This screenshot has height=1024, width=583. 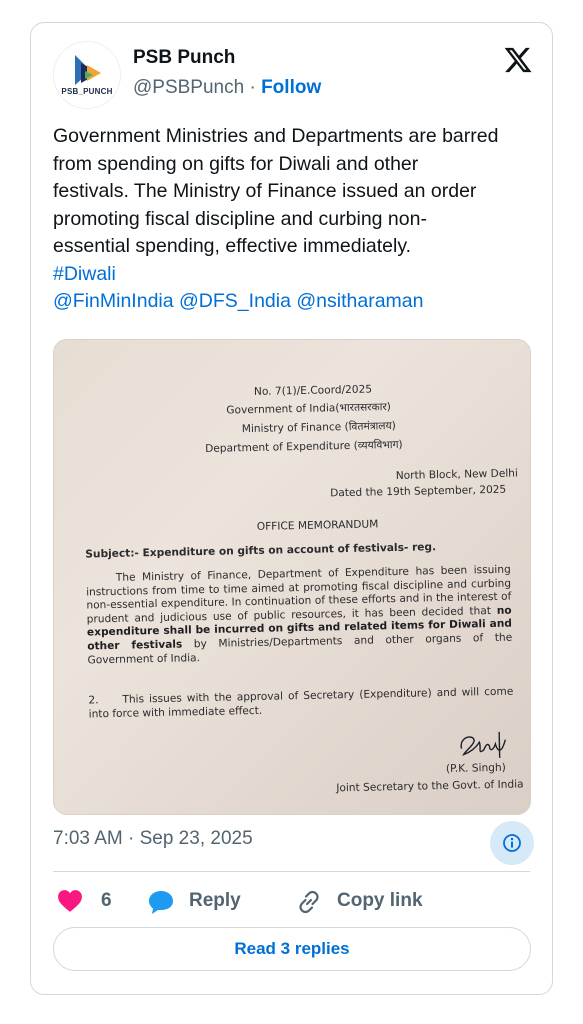 I want to click on info-button, so click(x=512, y=843).